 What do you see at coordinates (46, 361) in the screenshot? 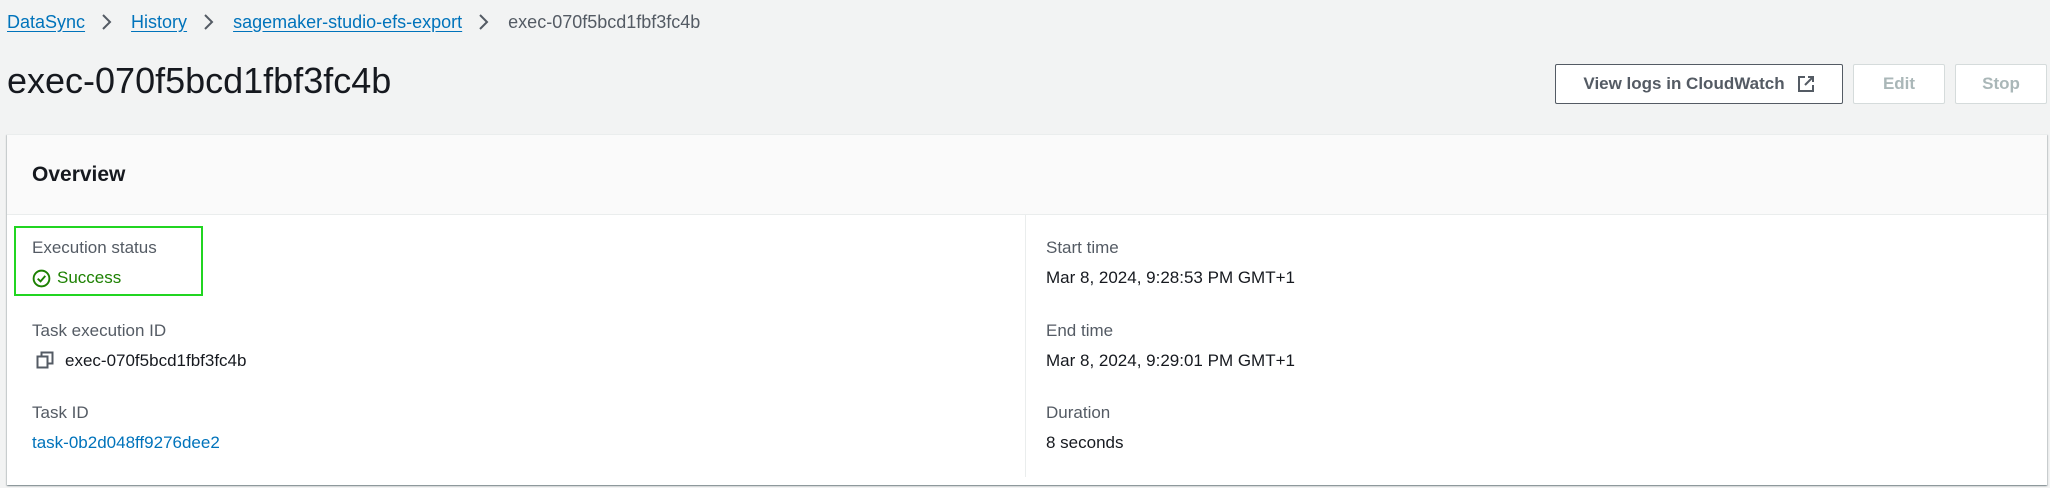
I see `copy-icon` at bounding box center [46, 361].